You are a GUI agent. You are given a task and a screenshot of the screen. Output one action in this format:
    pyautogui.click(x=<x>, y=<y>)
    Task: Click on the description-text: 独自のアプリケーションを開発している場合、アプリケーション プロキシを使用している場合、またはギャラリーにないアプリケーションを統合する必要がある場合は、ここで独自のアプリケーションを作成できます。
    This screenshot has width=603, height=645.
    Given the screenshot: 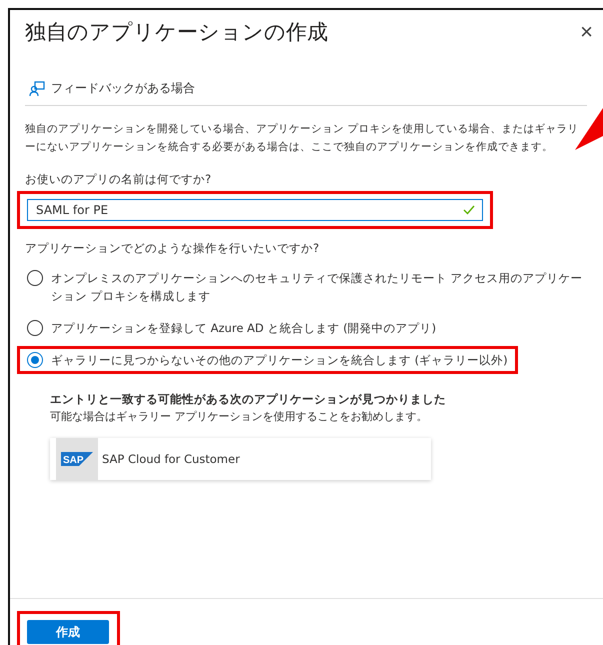 What is the action you would take?
    pyautogui.click(x=302, y=138)
    